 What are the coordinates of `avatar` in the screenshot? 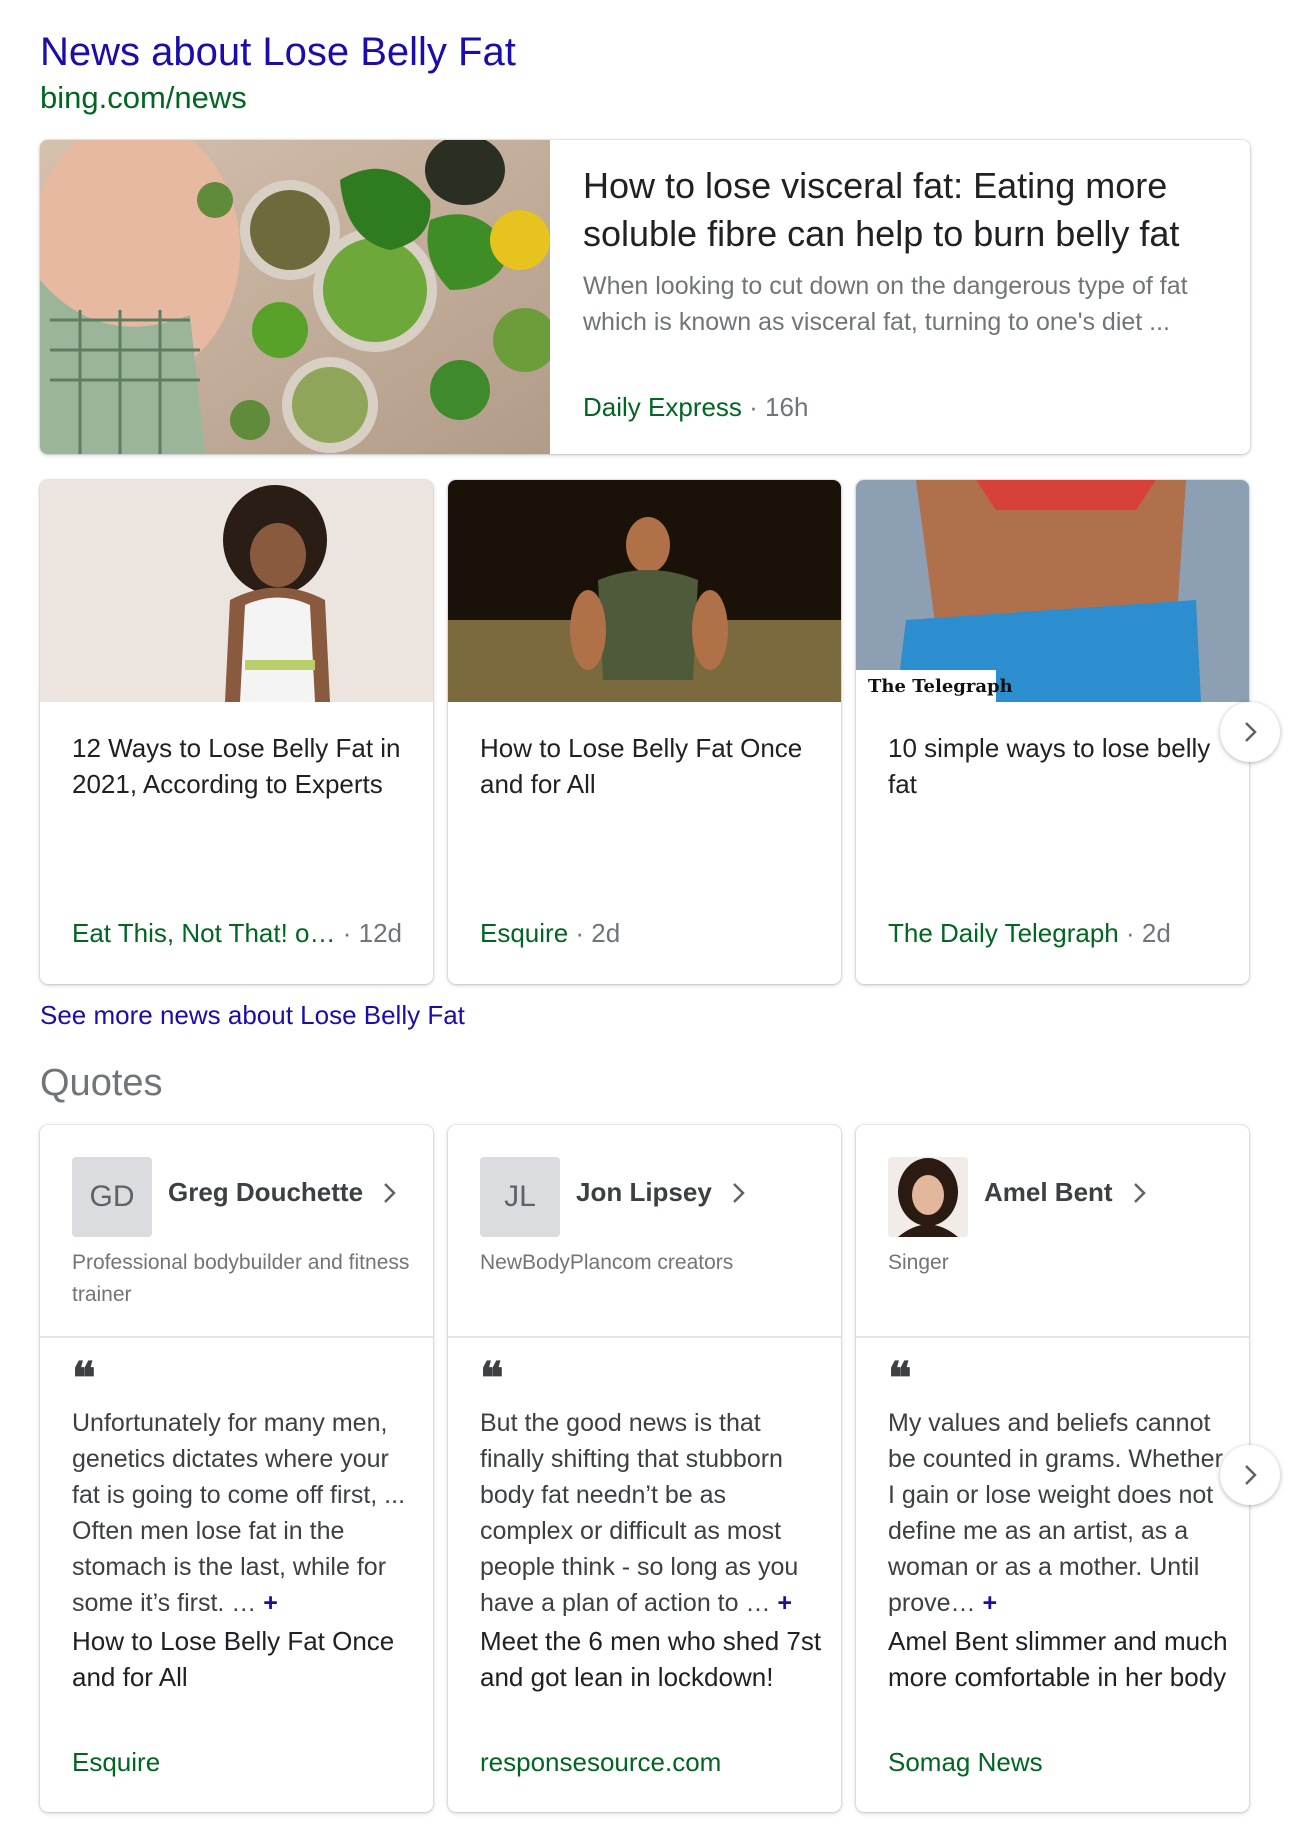 It's located at (928, 1197).